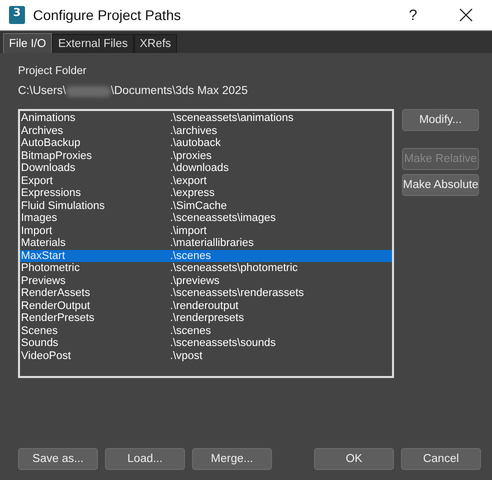 Image resolution: width=492 pixels, height=480 pixels. Describe the element at coordinates (440, 185) in the screenshot. I see `side-button: Make Absolute` at that location.